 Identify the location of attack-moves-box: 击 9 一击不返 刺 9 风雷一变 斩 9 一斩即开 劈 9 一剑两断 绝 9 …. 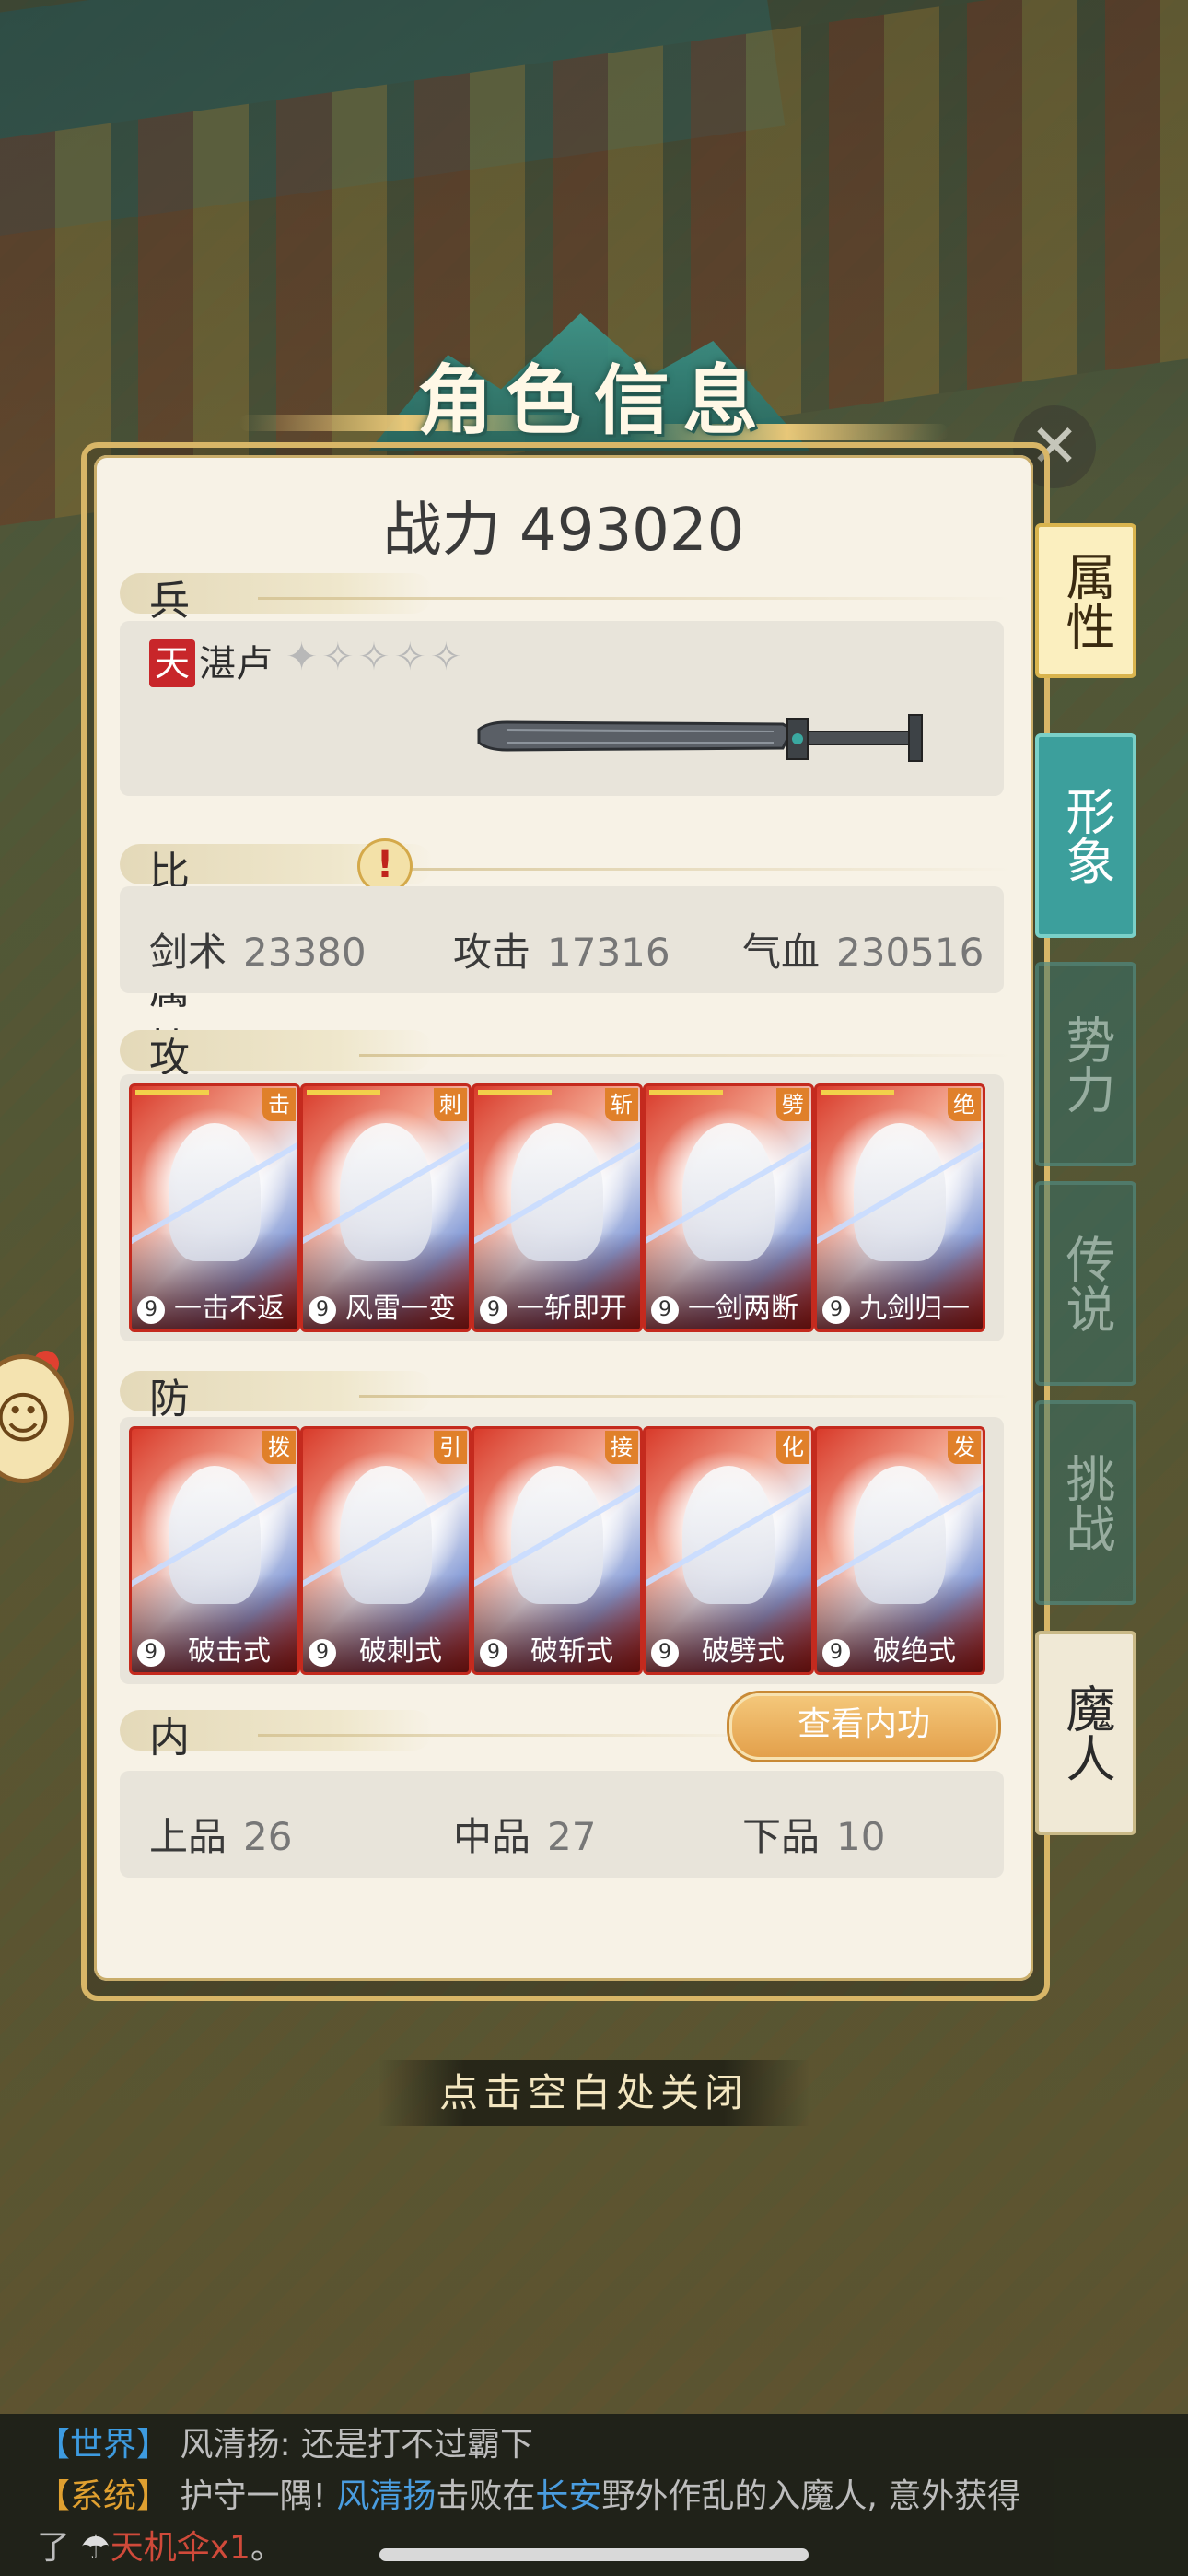
(562, 1207).